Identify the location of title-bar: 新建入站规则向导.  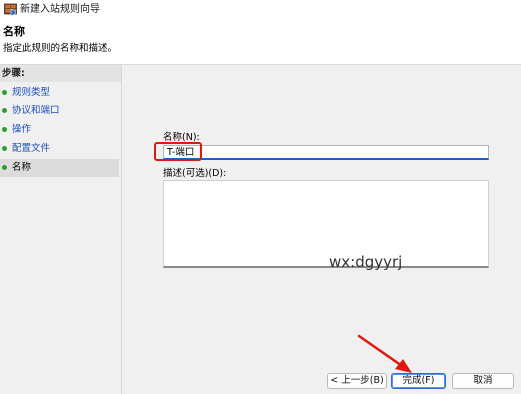
(260, 10).